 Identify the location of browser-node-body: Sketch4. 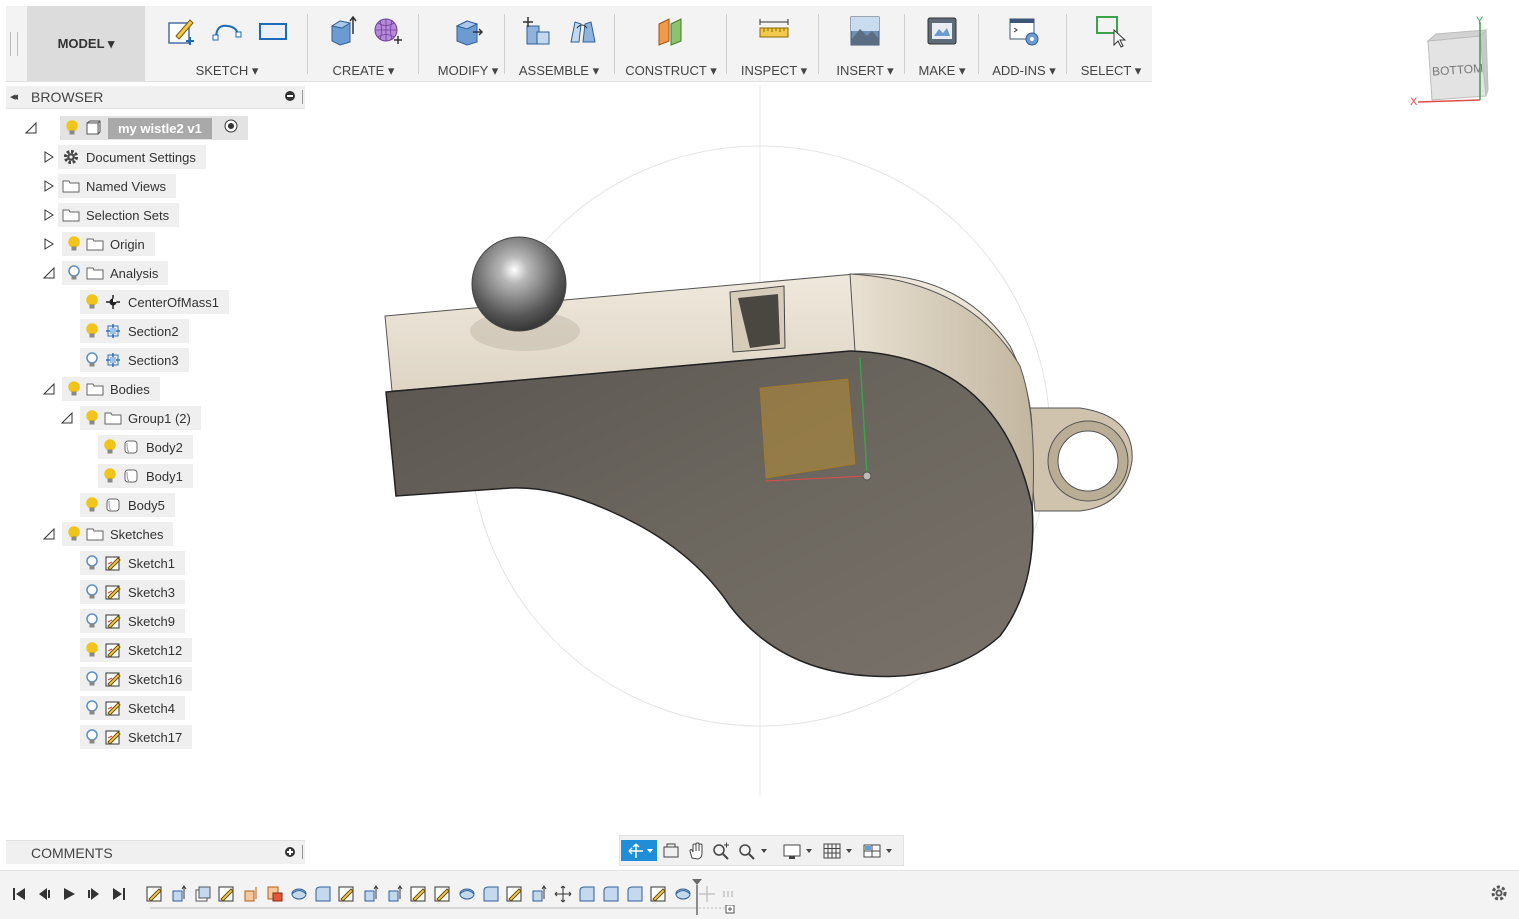
(132, 708).